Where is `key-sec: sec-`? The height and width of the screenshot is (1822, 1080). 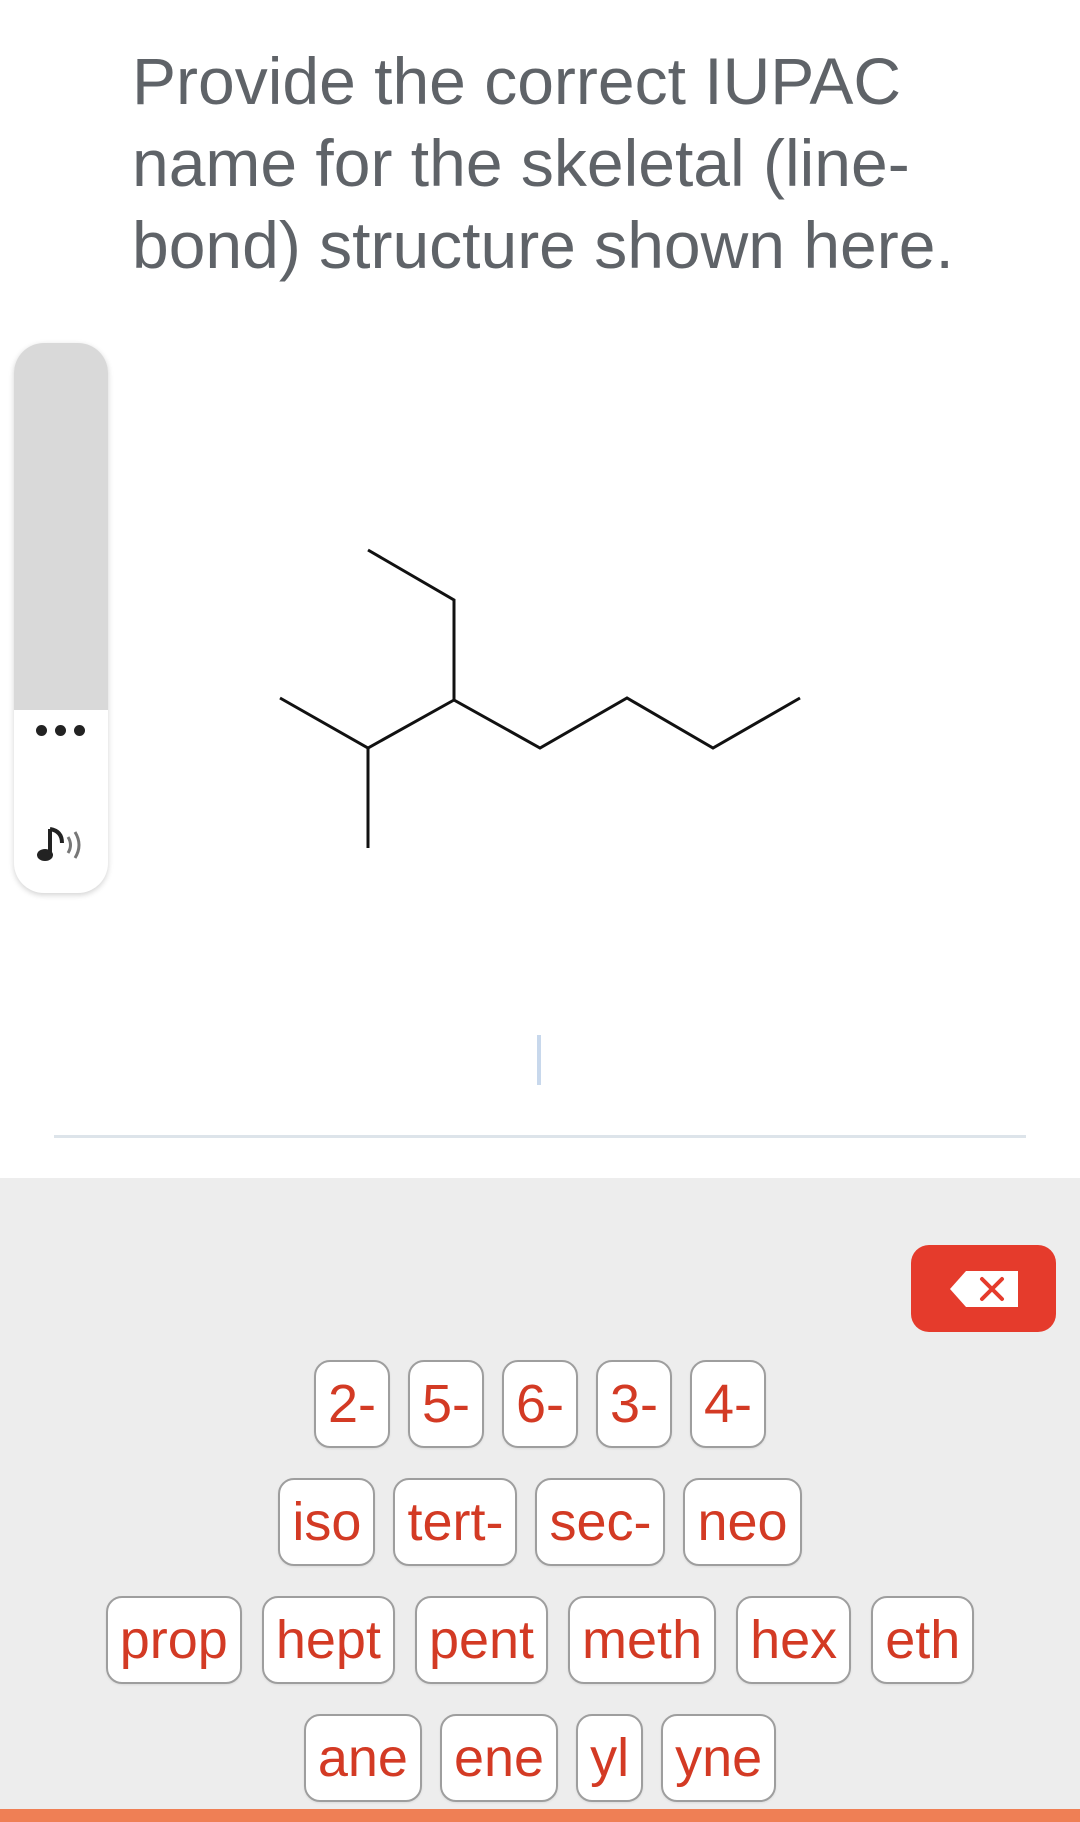
key-sec: sec- is located at coordinates (600, 1522).